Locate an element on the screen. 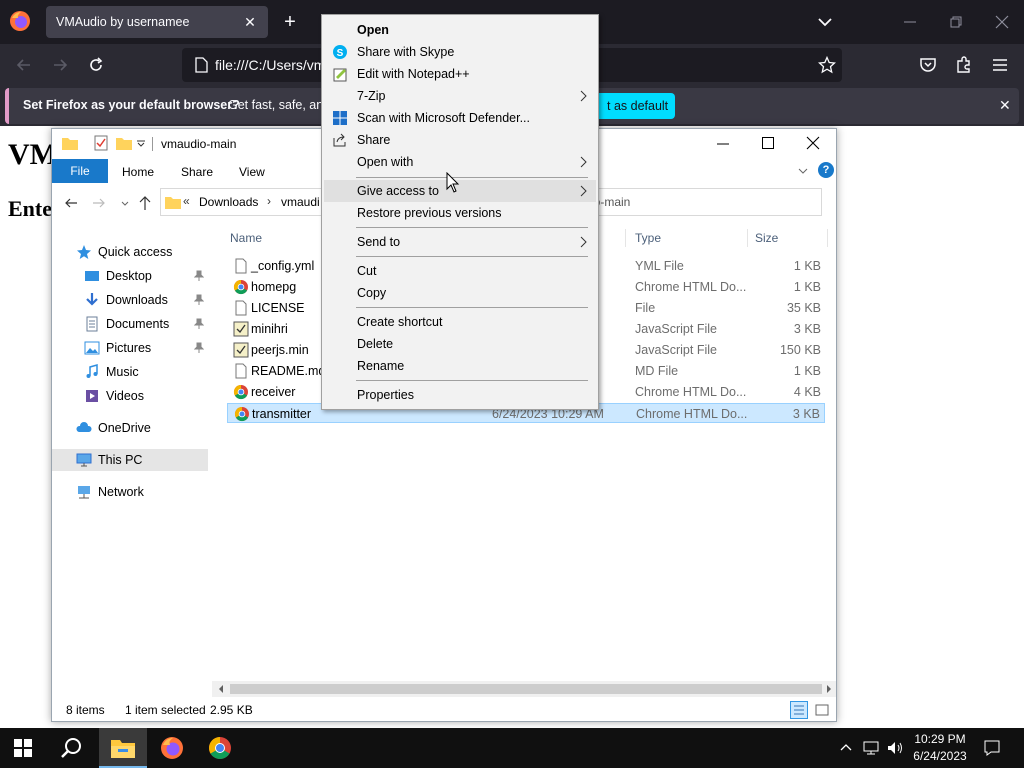 Image resolution: width=1024 pixels, height=768 pixels. column-header-type: Type is located at coordinates (648, 238).